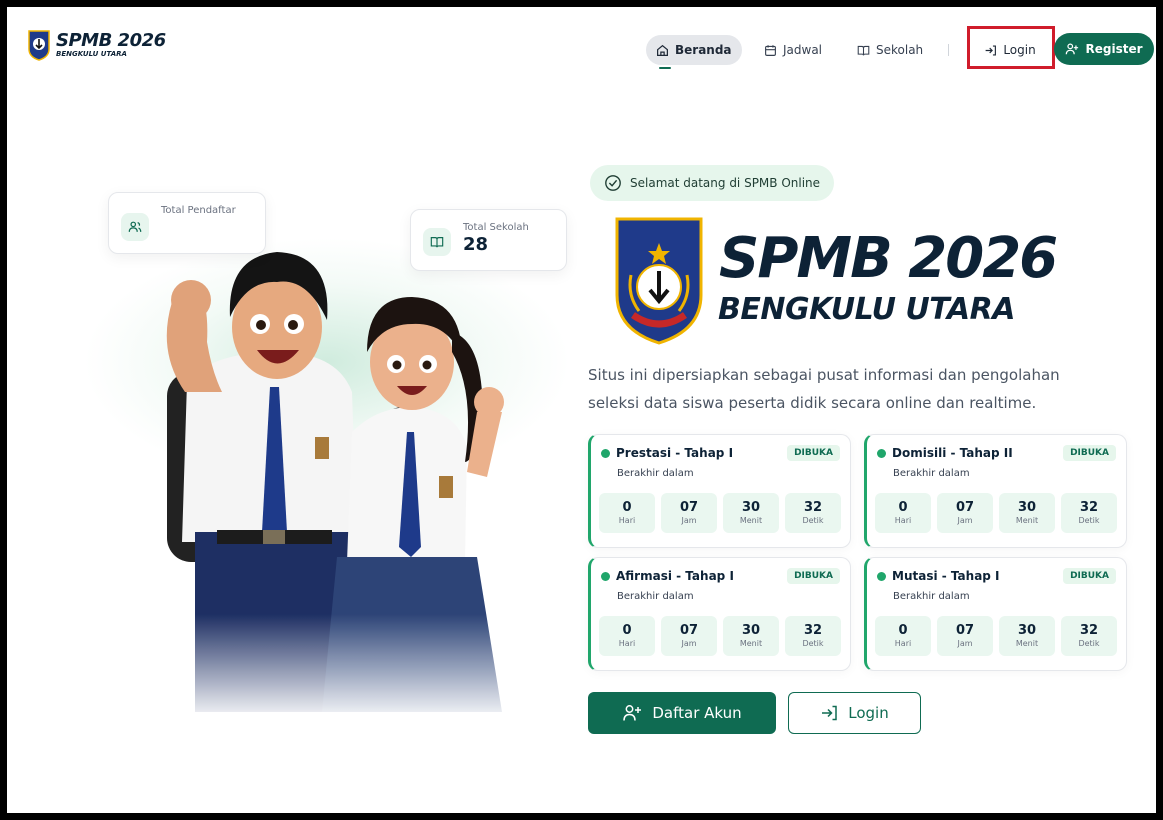  Describe the element at coordinates (437, 242) in the screenshot. I see `book-open-icon` at that location.